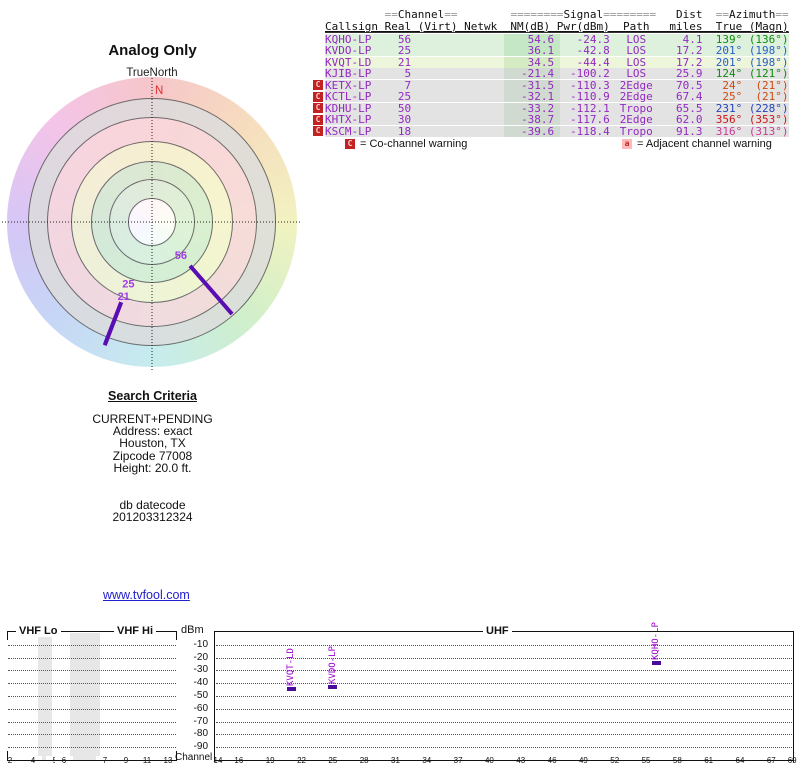  What do you see at coordinates (146, 595) in the screenshot?
I see `tvfool-link: www.tvfool.com` at bounding box center [146, 595].